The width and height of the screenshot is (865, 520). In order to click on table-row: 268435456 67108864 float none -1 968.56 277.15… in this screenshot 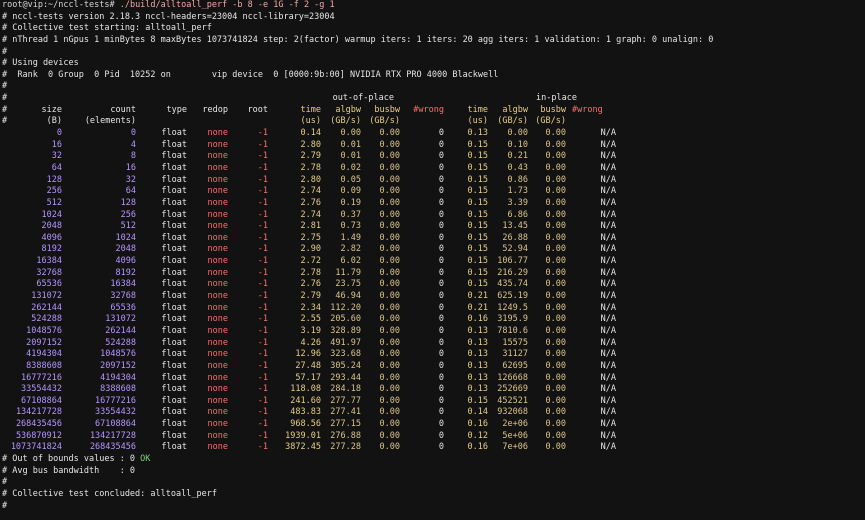, I will do `click(432, 425)`.